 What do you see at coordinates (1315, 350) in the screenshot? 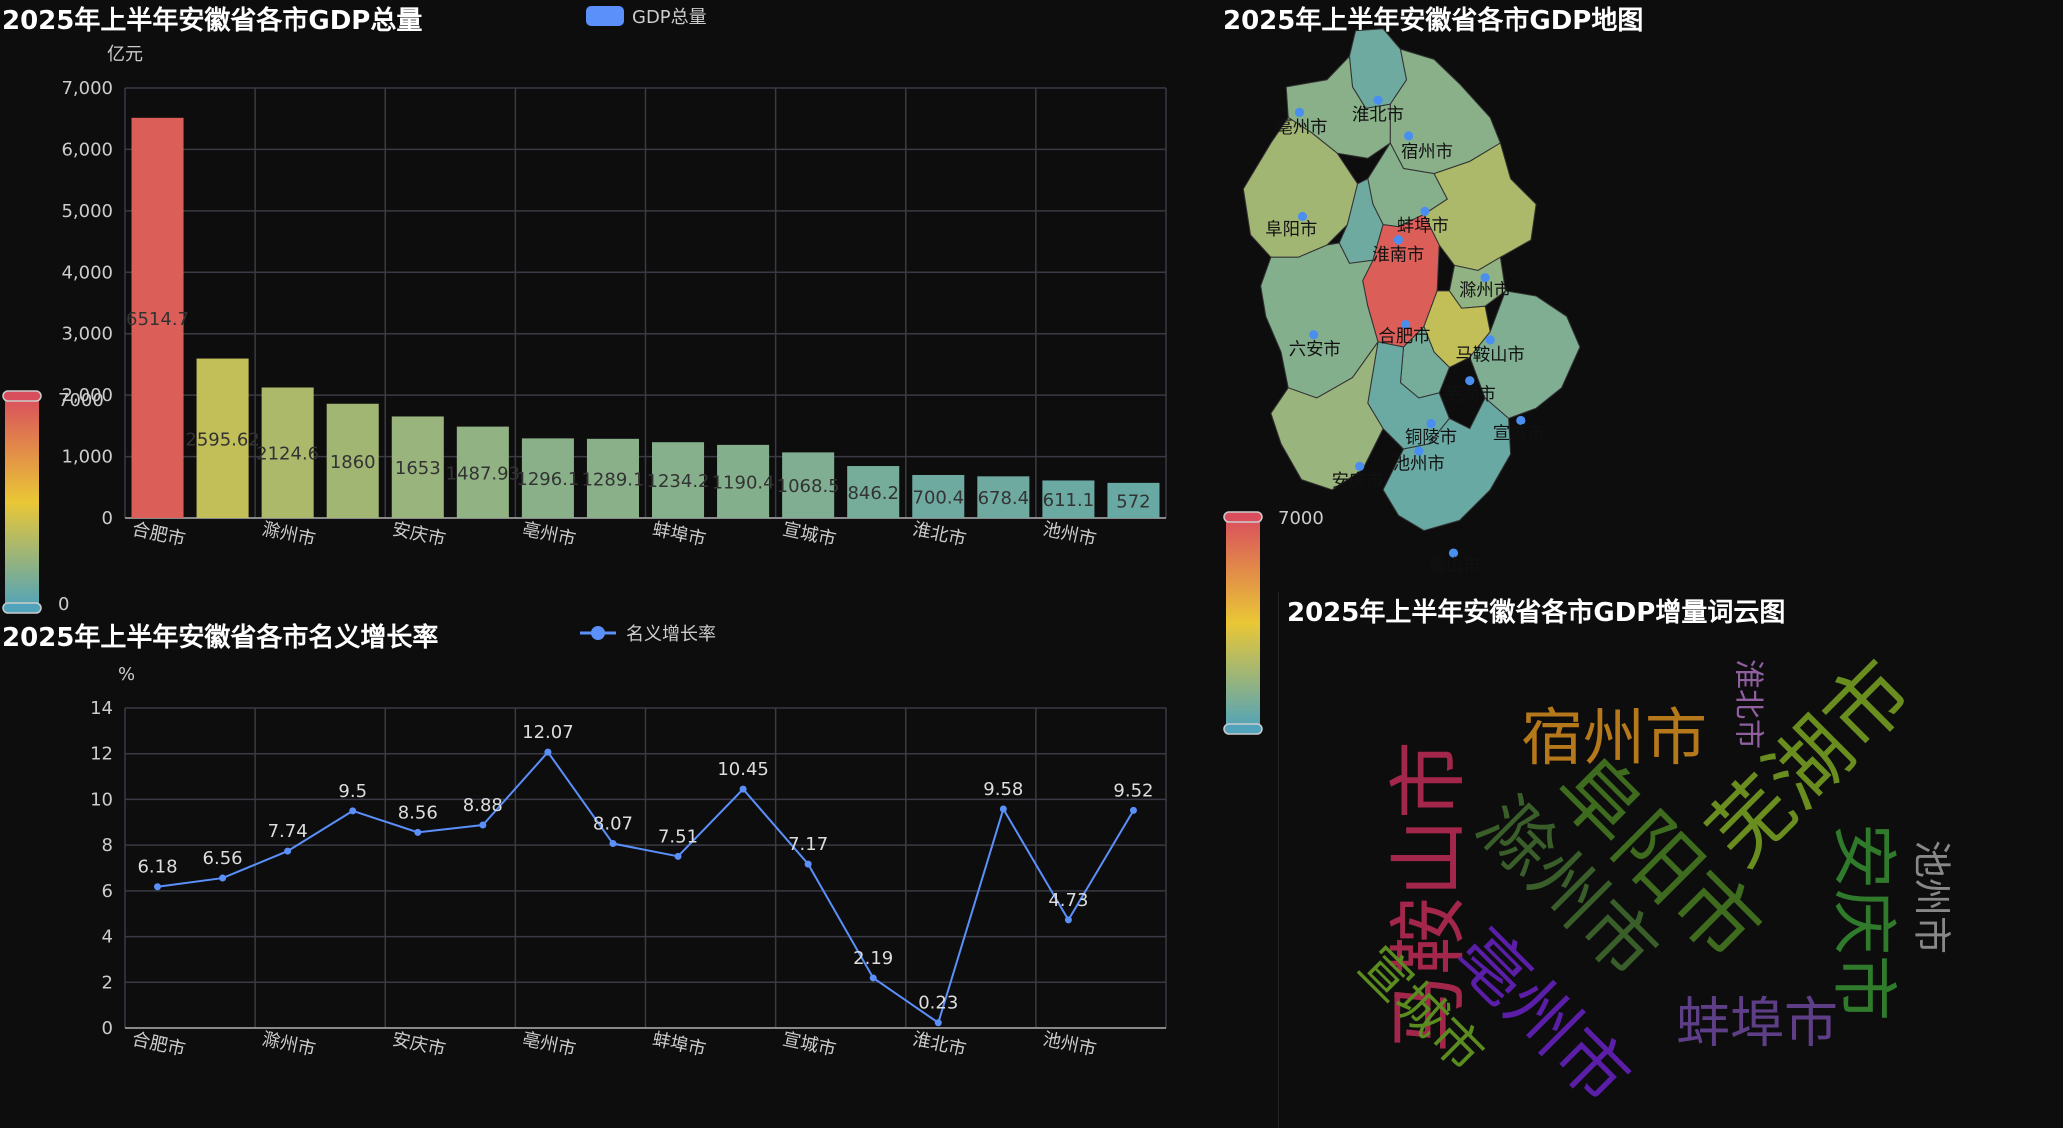
I see `map-city-label: 六安市` at bounding box center [1315, 350].